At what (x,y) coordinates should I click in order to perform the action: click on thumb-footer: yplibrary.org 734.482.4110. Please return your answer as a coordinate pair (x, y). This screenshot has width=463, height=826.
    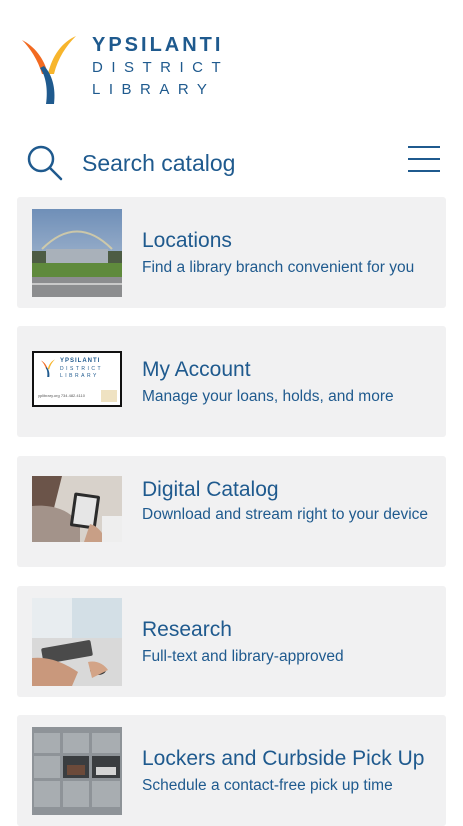
    Looking at the image, I should click on (61, 395).